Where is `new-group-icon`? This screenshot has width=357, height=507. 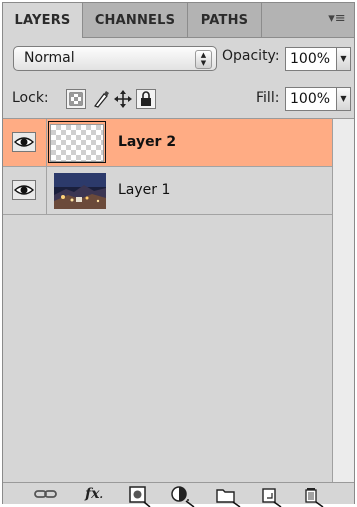
new-group-icon is located at coordinates (228, 496).